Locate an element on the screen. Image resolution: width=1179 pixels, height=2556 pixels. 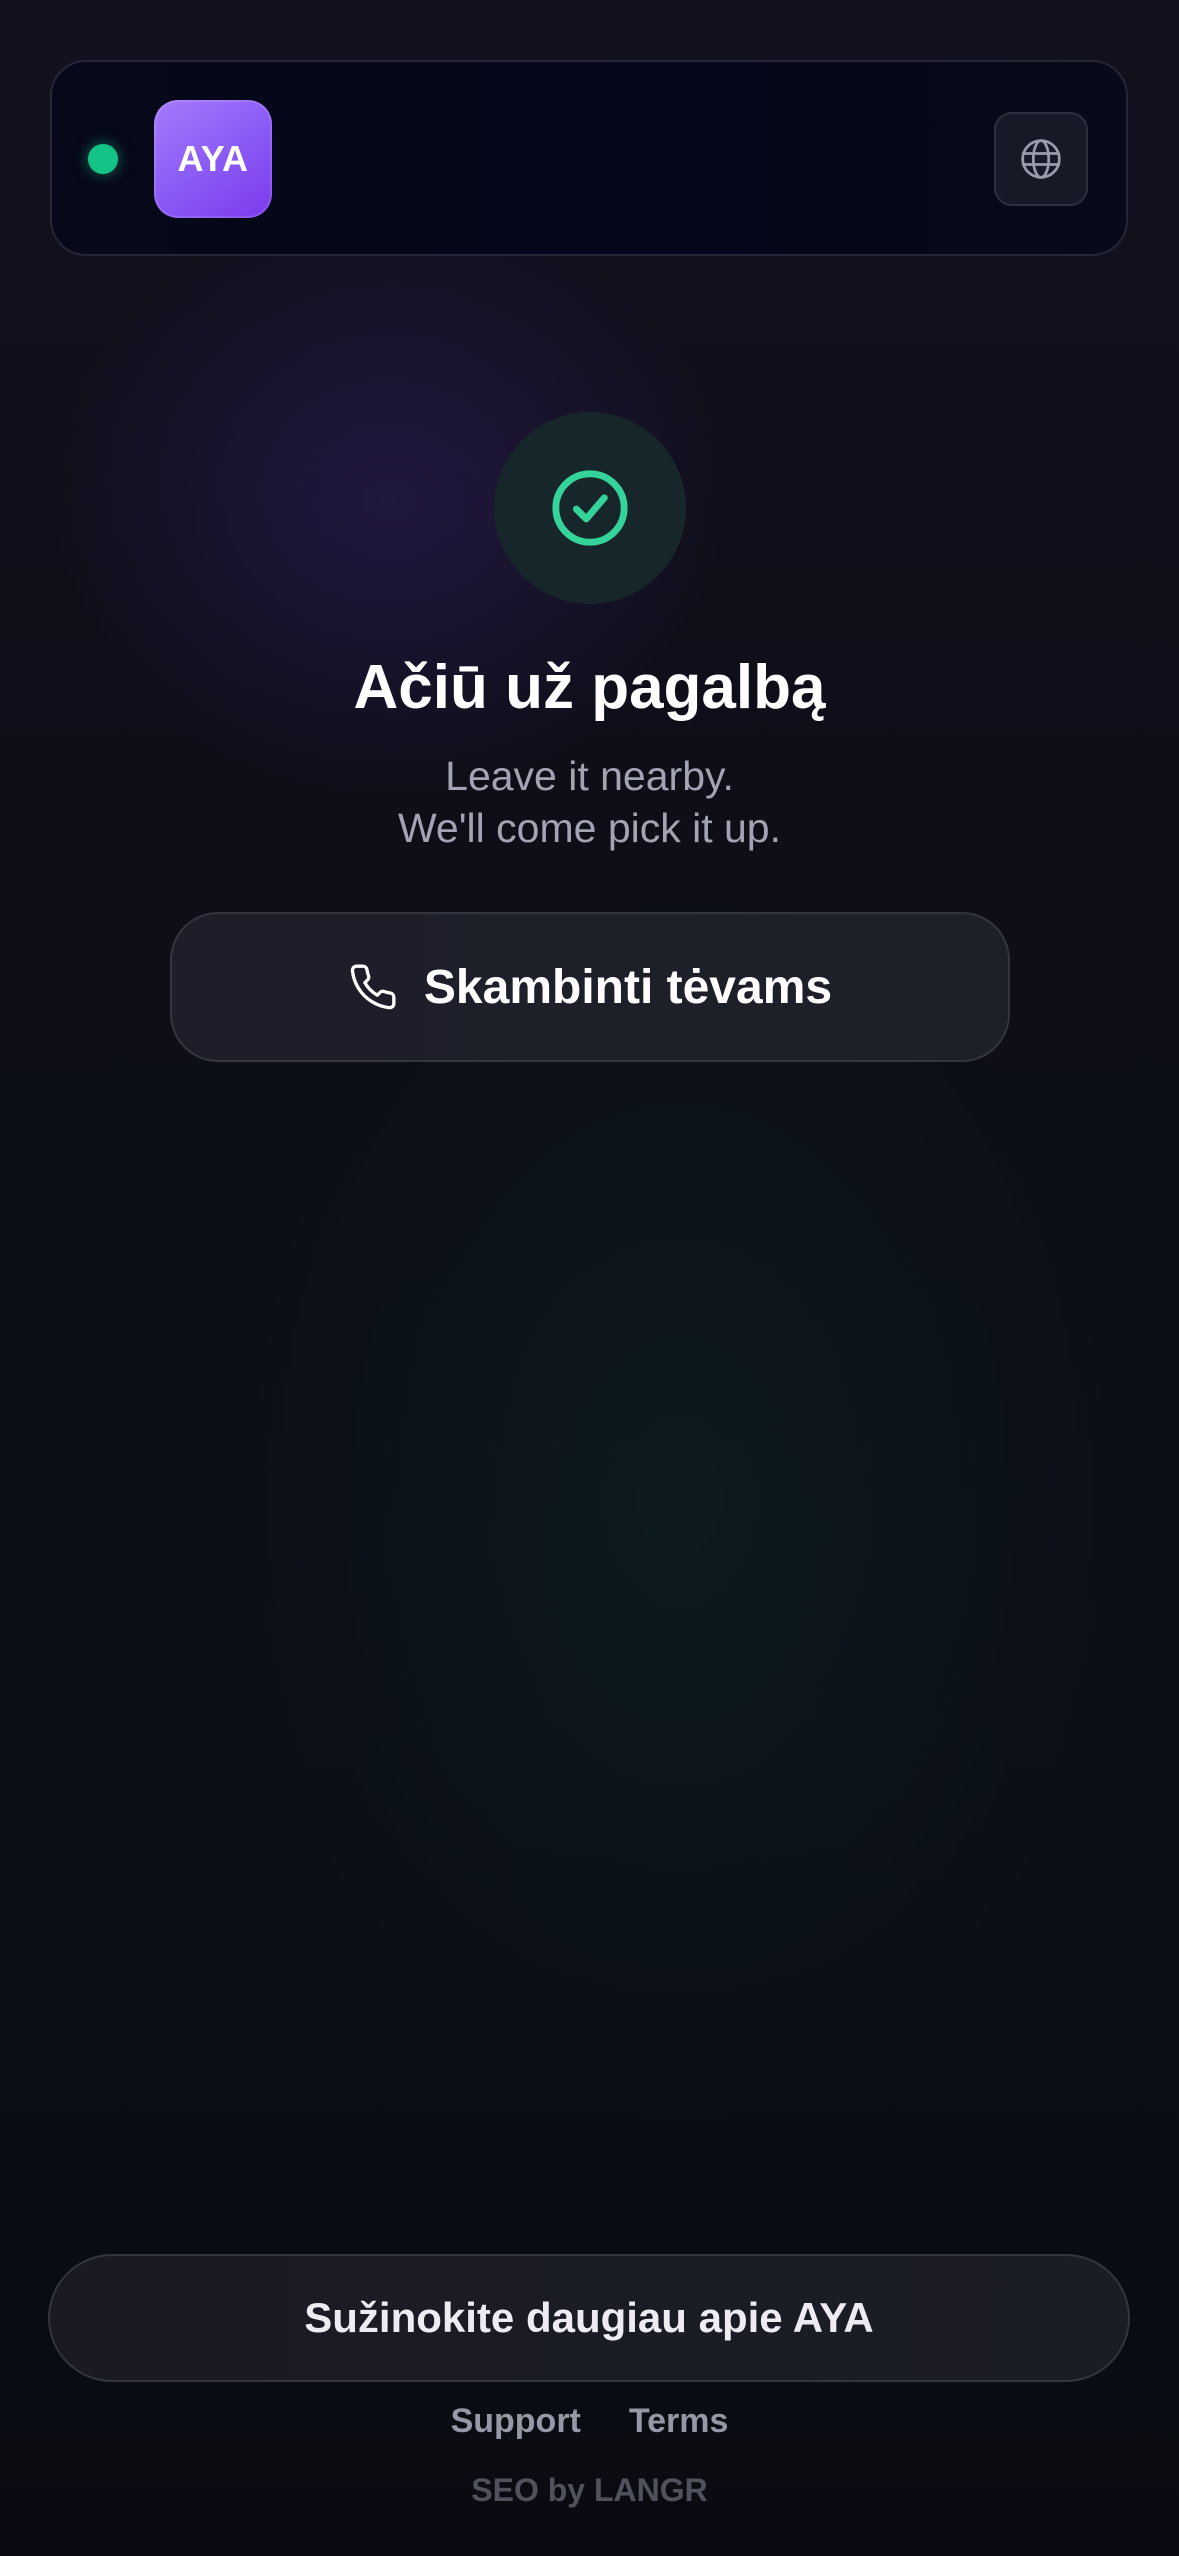
check-circle-icon is located at coordinates (590, 508).